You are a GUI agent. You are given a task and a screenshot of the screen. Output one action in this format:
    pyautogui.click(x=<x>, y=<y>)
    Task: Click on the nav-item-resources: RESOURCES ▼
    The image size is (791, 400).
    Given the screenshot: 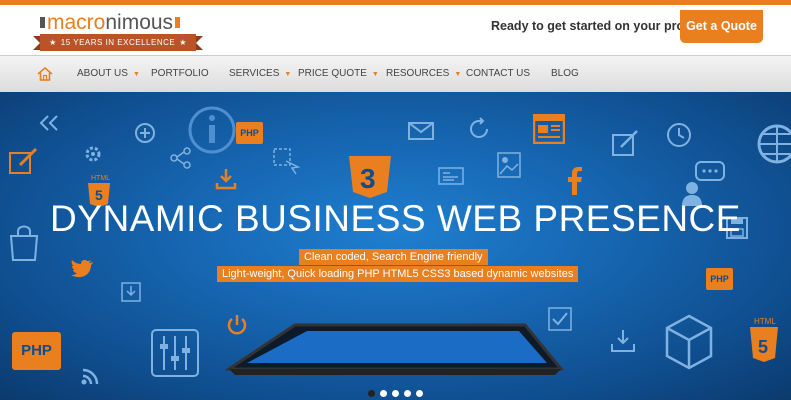 What is the action you would take?
    pyautogui.click(x=423, y=74)
    